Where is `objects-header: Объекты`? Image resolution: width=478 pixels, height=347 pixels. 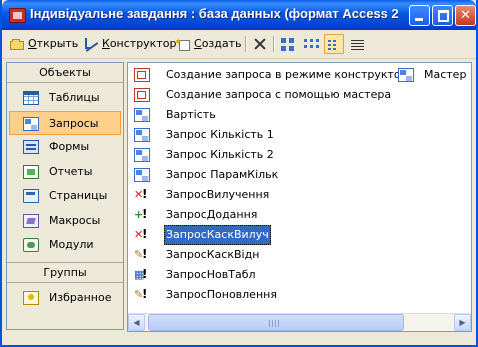 objects-header: Объекты is located at coordinates (65, 73).